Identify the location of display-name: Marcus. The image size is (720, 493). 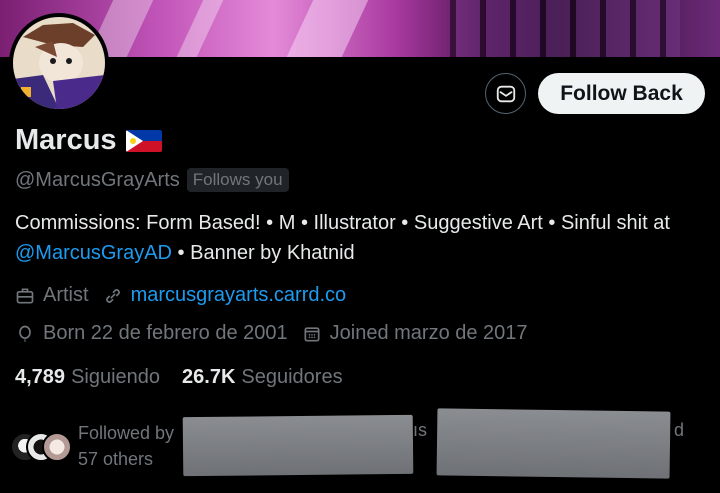
(66, 140).